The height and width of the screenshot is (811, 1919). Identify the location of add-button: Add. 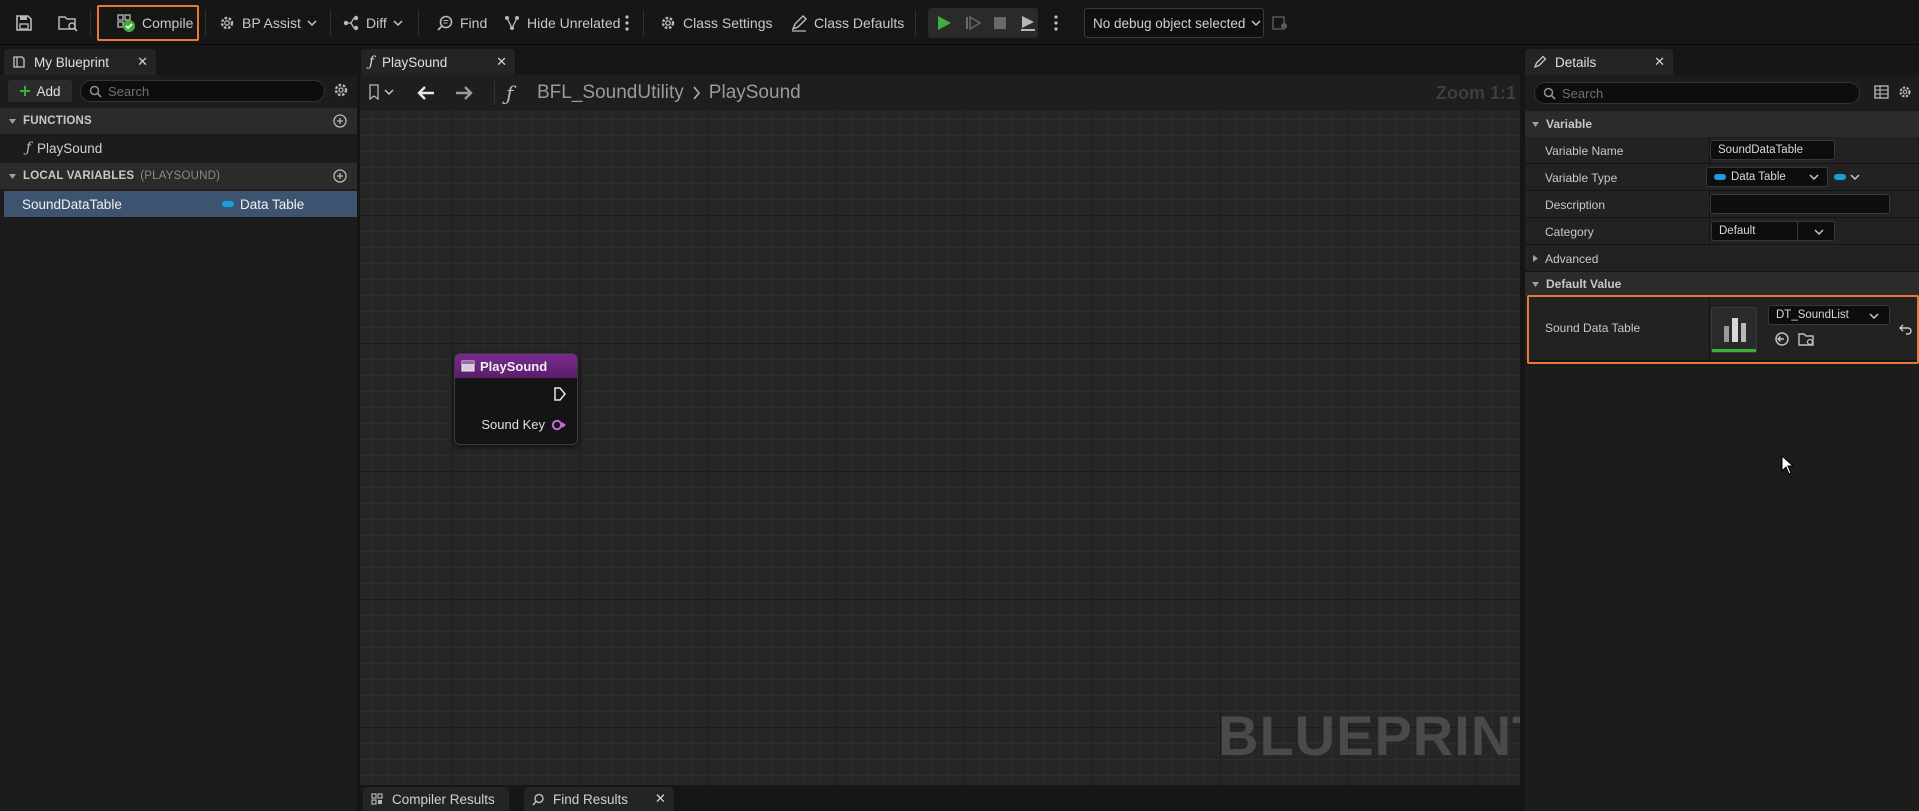
(40, 91).